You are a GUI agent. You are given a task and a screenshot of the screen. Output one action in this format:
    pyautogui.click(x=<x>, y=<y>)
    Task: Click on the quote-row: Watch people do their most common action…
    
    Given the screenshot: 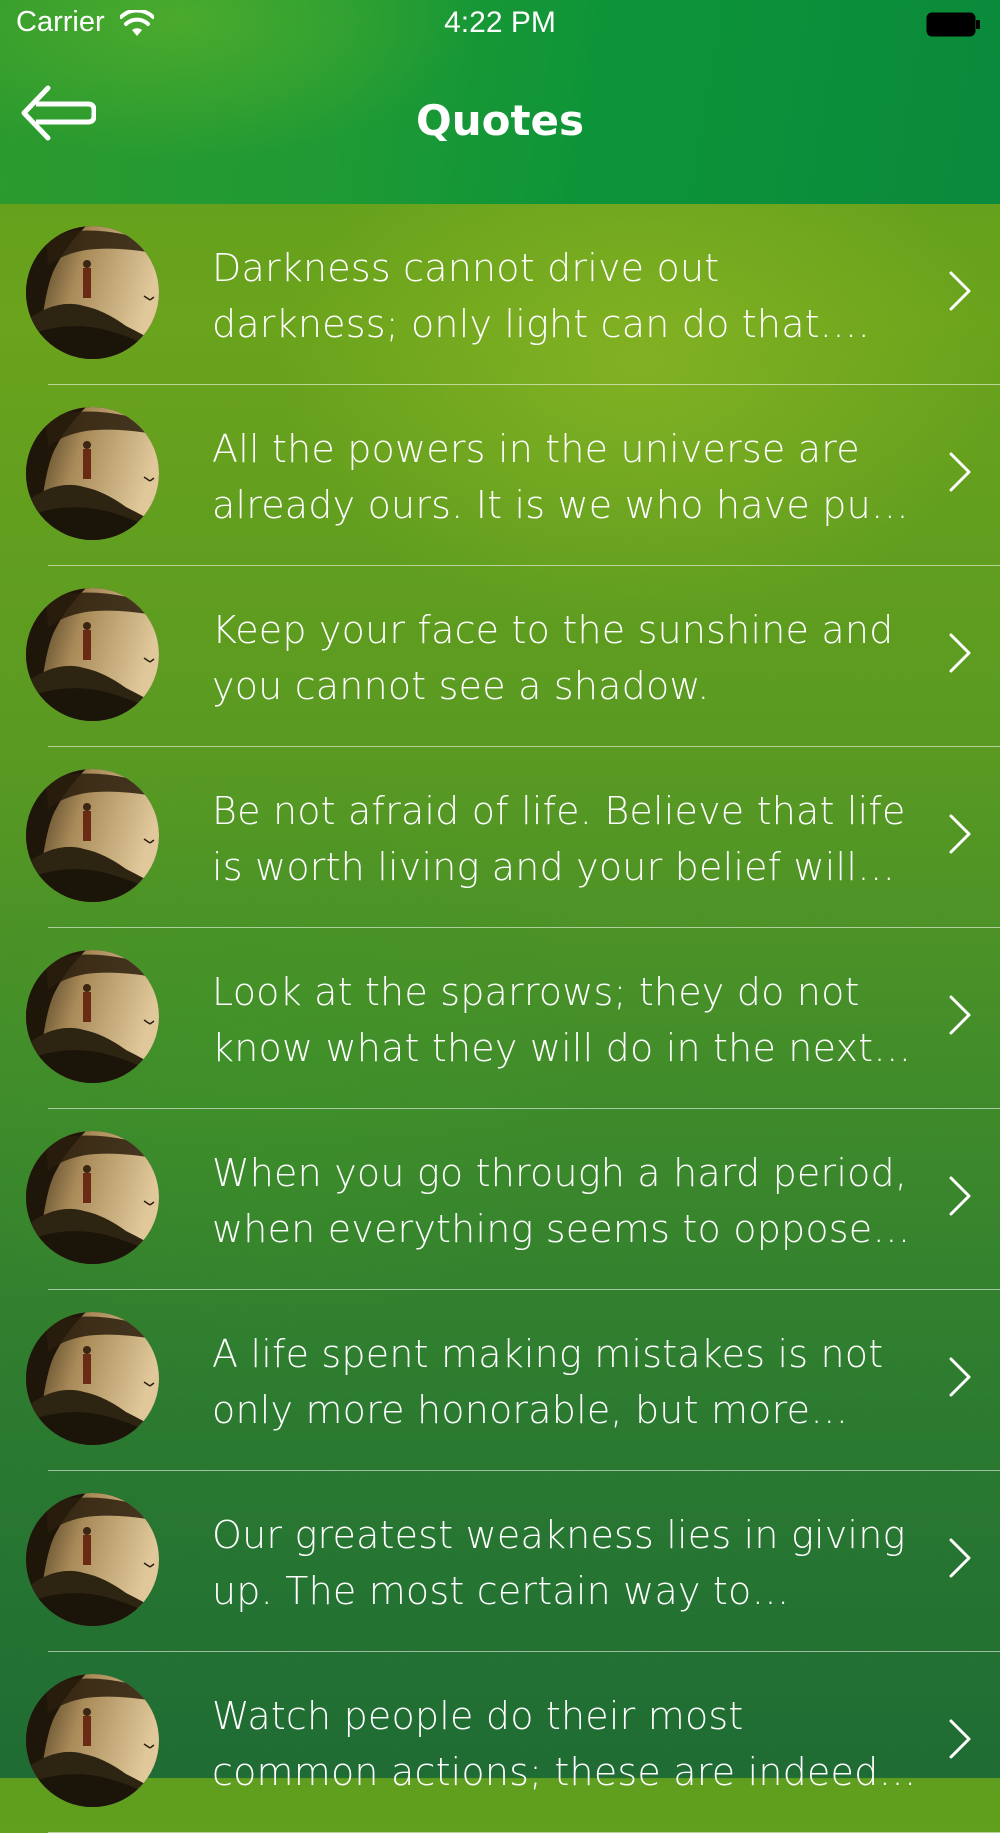 What is the action you would take?
    pyautogui.click(x=500, y=1742)
    